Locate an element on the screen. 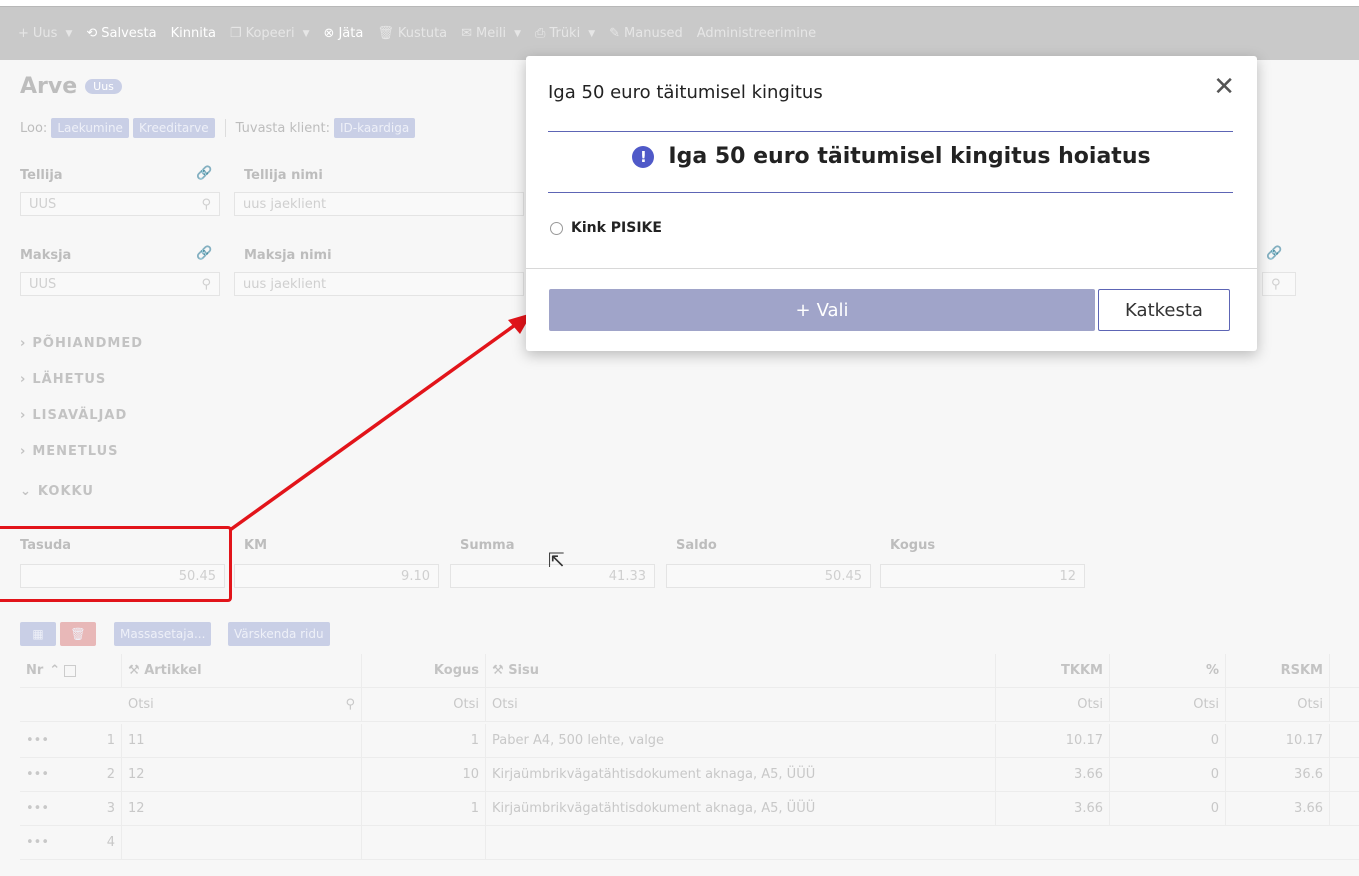  section-lisavaljad: › LISAVÄLJAD is located at coordinates (73, 415).